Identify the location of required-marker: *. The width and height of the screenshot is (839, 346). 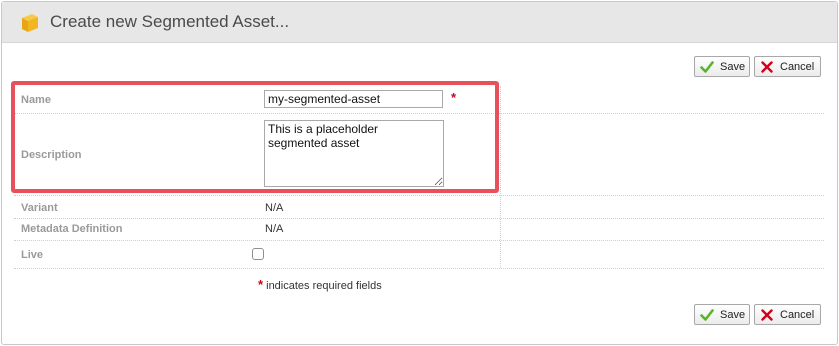
(454, 97).